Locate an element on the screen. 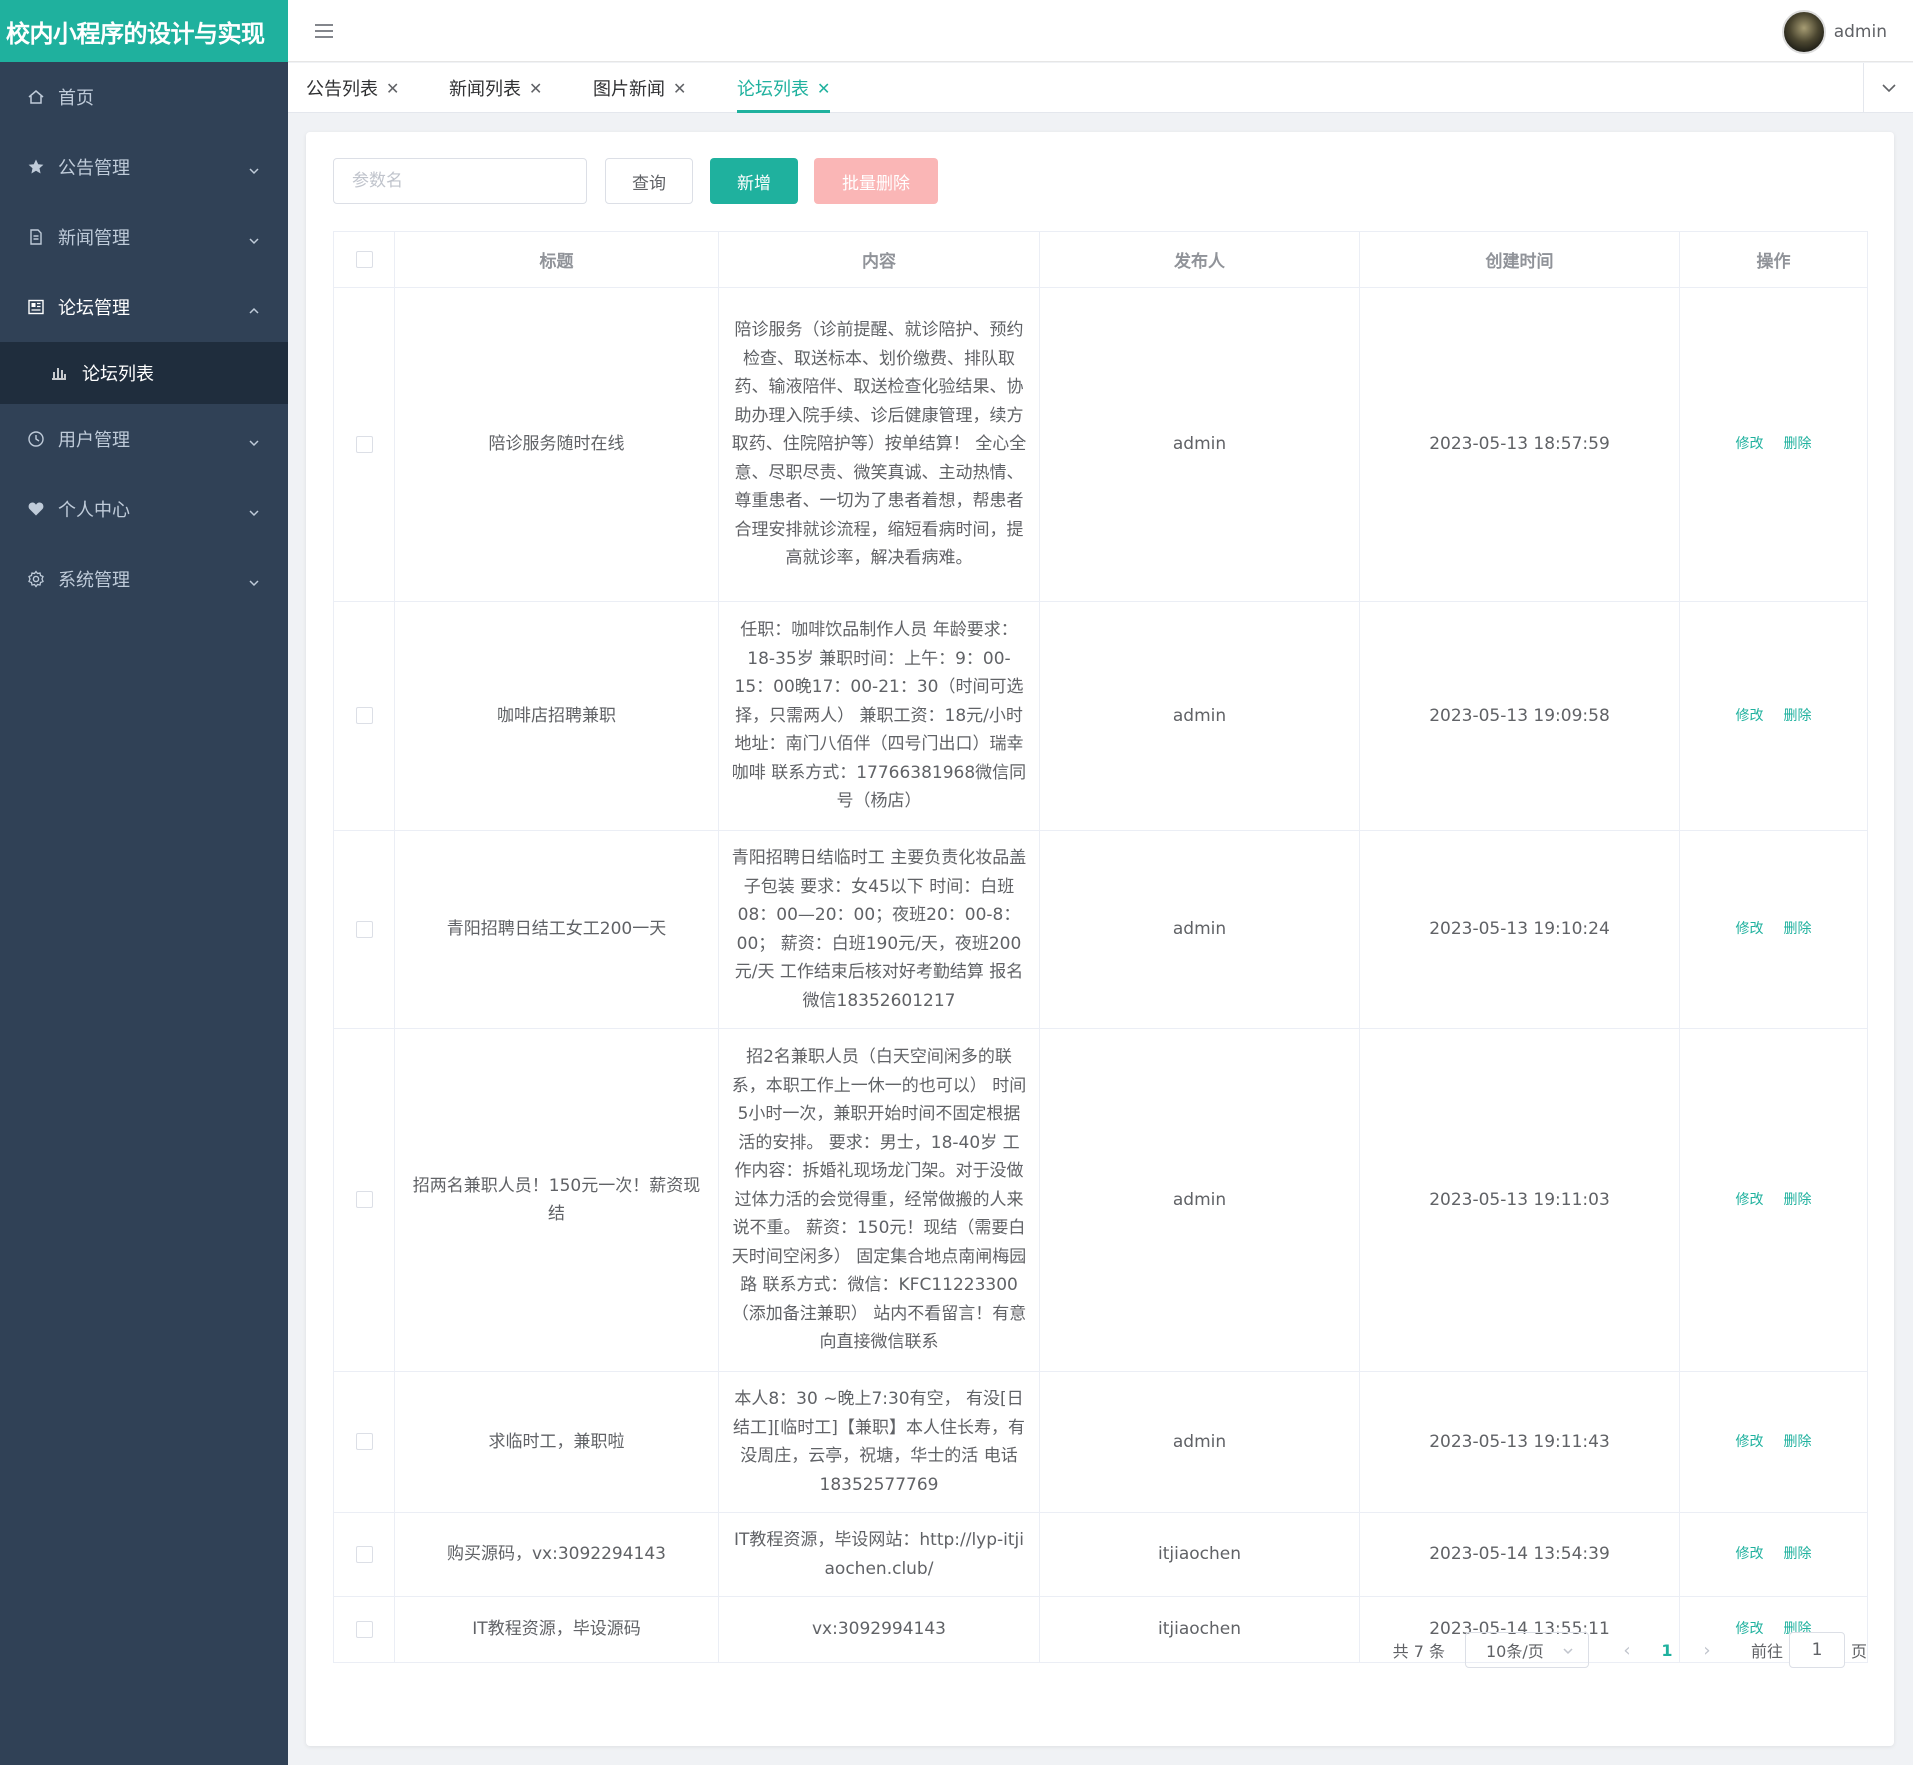  tab-label: 图片新闻 is located at coordinates (629, 89).